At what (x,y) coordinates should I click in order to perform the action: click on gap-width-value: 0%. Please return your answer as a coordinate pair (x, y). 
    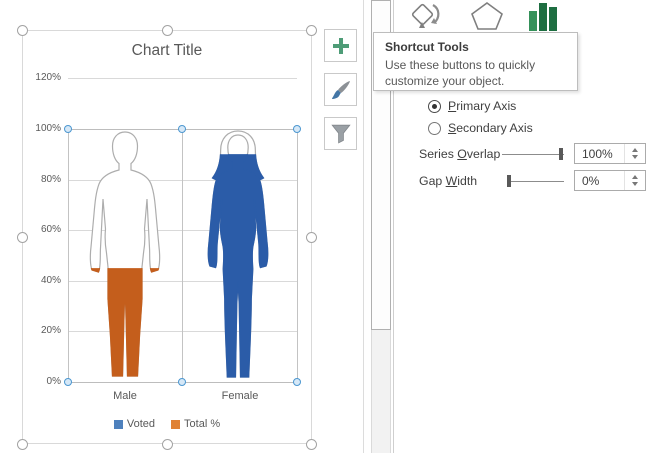
    Looking at the image, I should click on (599, 181).